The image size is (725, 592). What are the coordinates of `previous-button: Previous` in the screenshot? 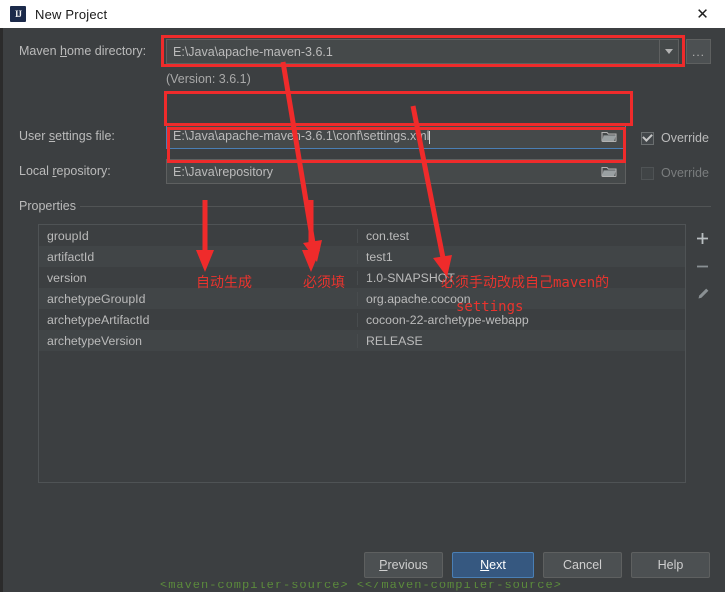 It's located at (403, 565).